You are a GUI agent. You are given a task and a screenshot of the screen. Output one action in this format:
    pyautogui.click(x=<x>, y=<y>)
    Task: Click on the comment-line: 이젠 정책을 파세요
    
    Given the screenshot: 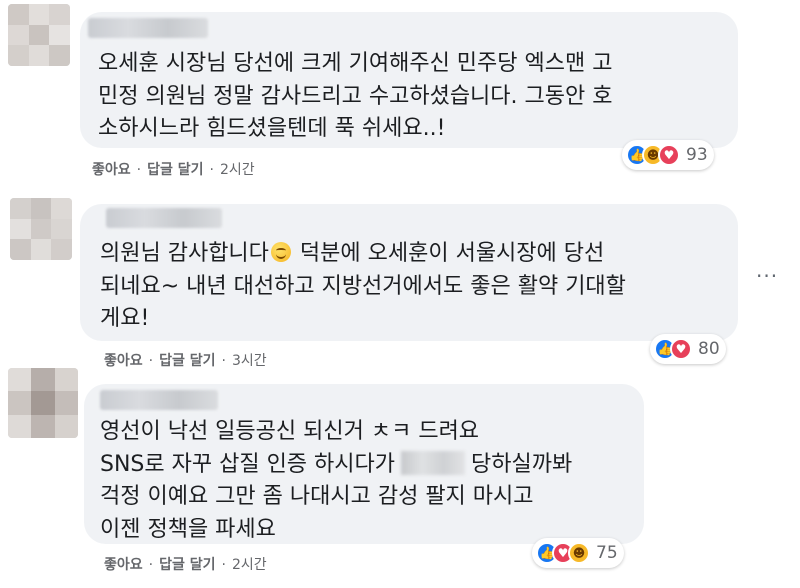 What is the action you would take?
    pyautogui.click(x=188, y=529)
    